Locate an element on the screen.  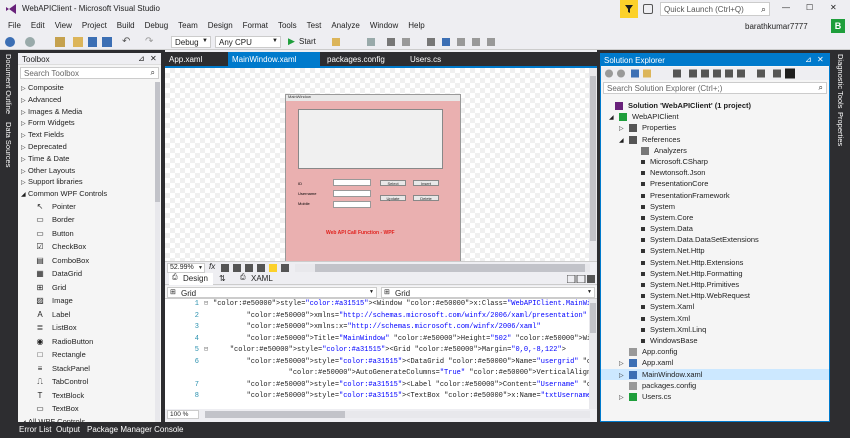
solution-item: PresentationFramework is located at coordinates (715, 195).